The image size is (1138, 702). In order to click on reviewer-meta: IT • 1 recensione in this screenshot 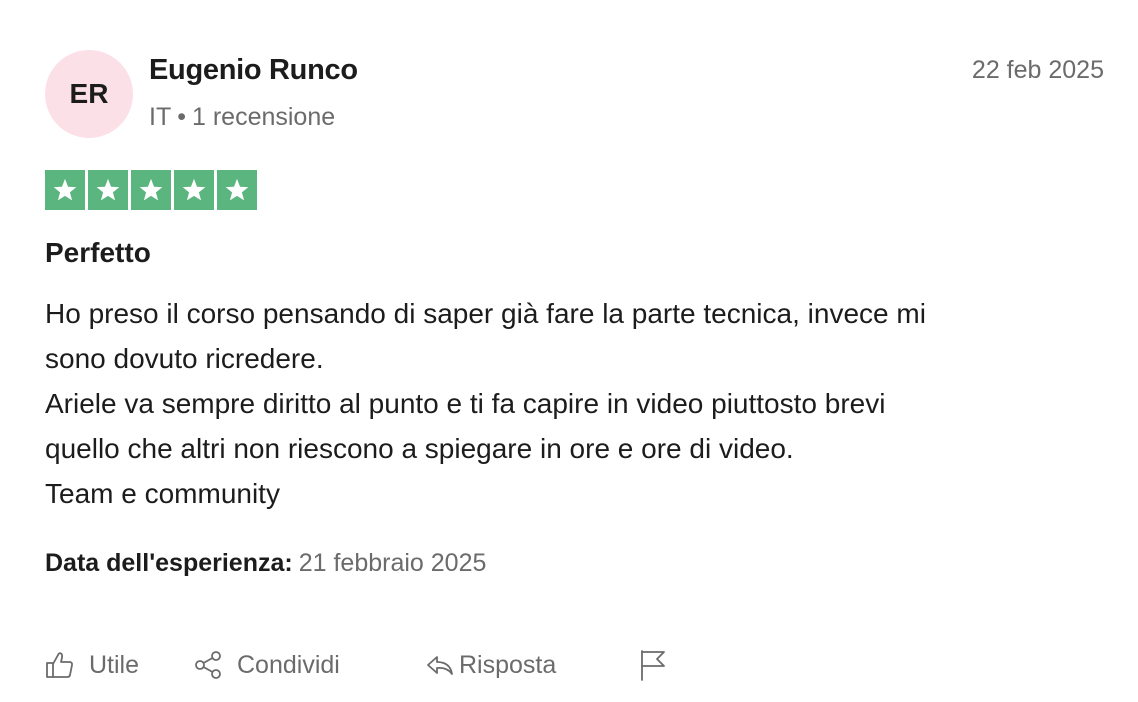, I will do `click(242, 117)`.